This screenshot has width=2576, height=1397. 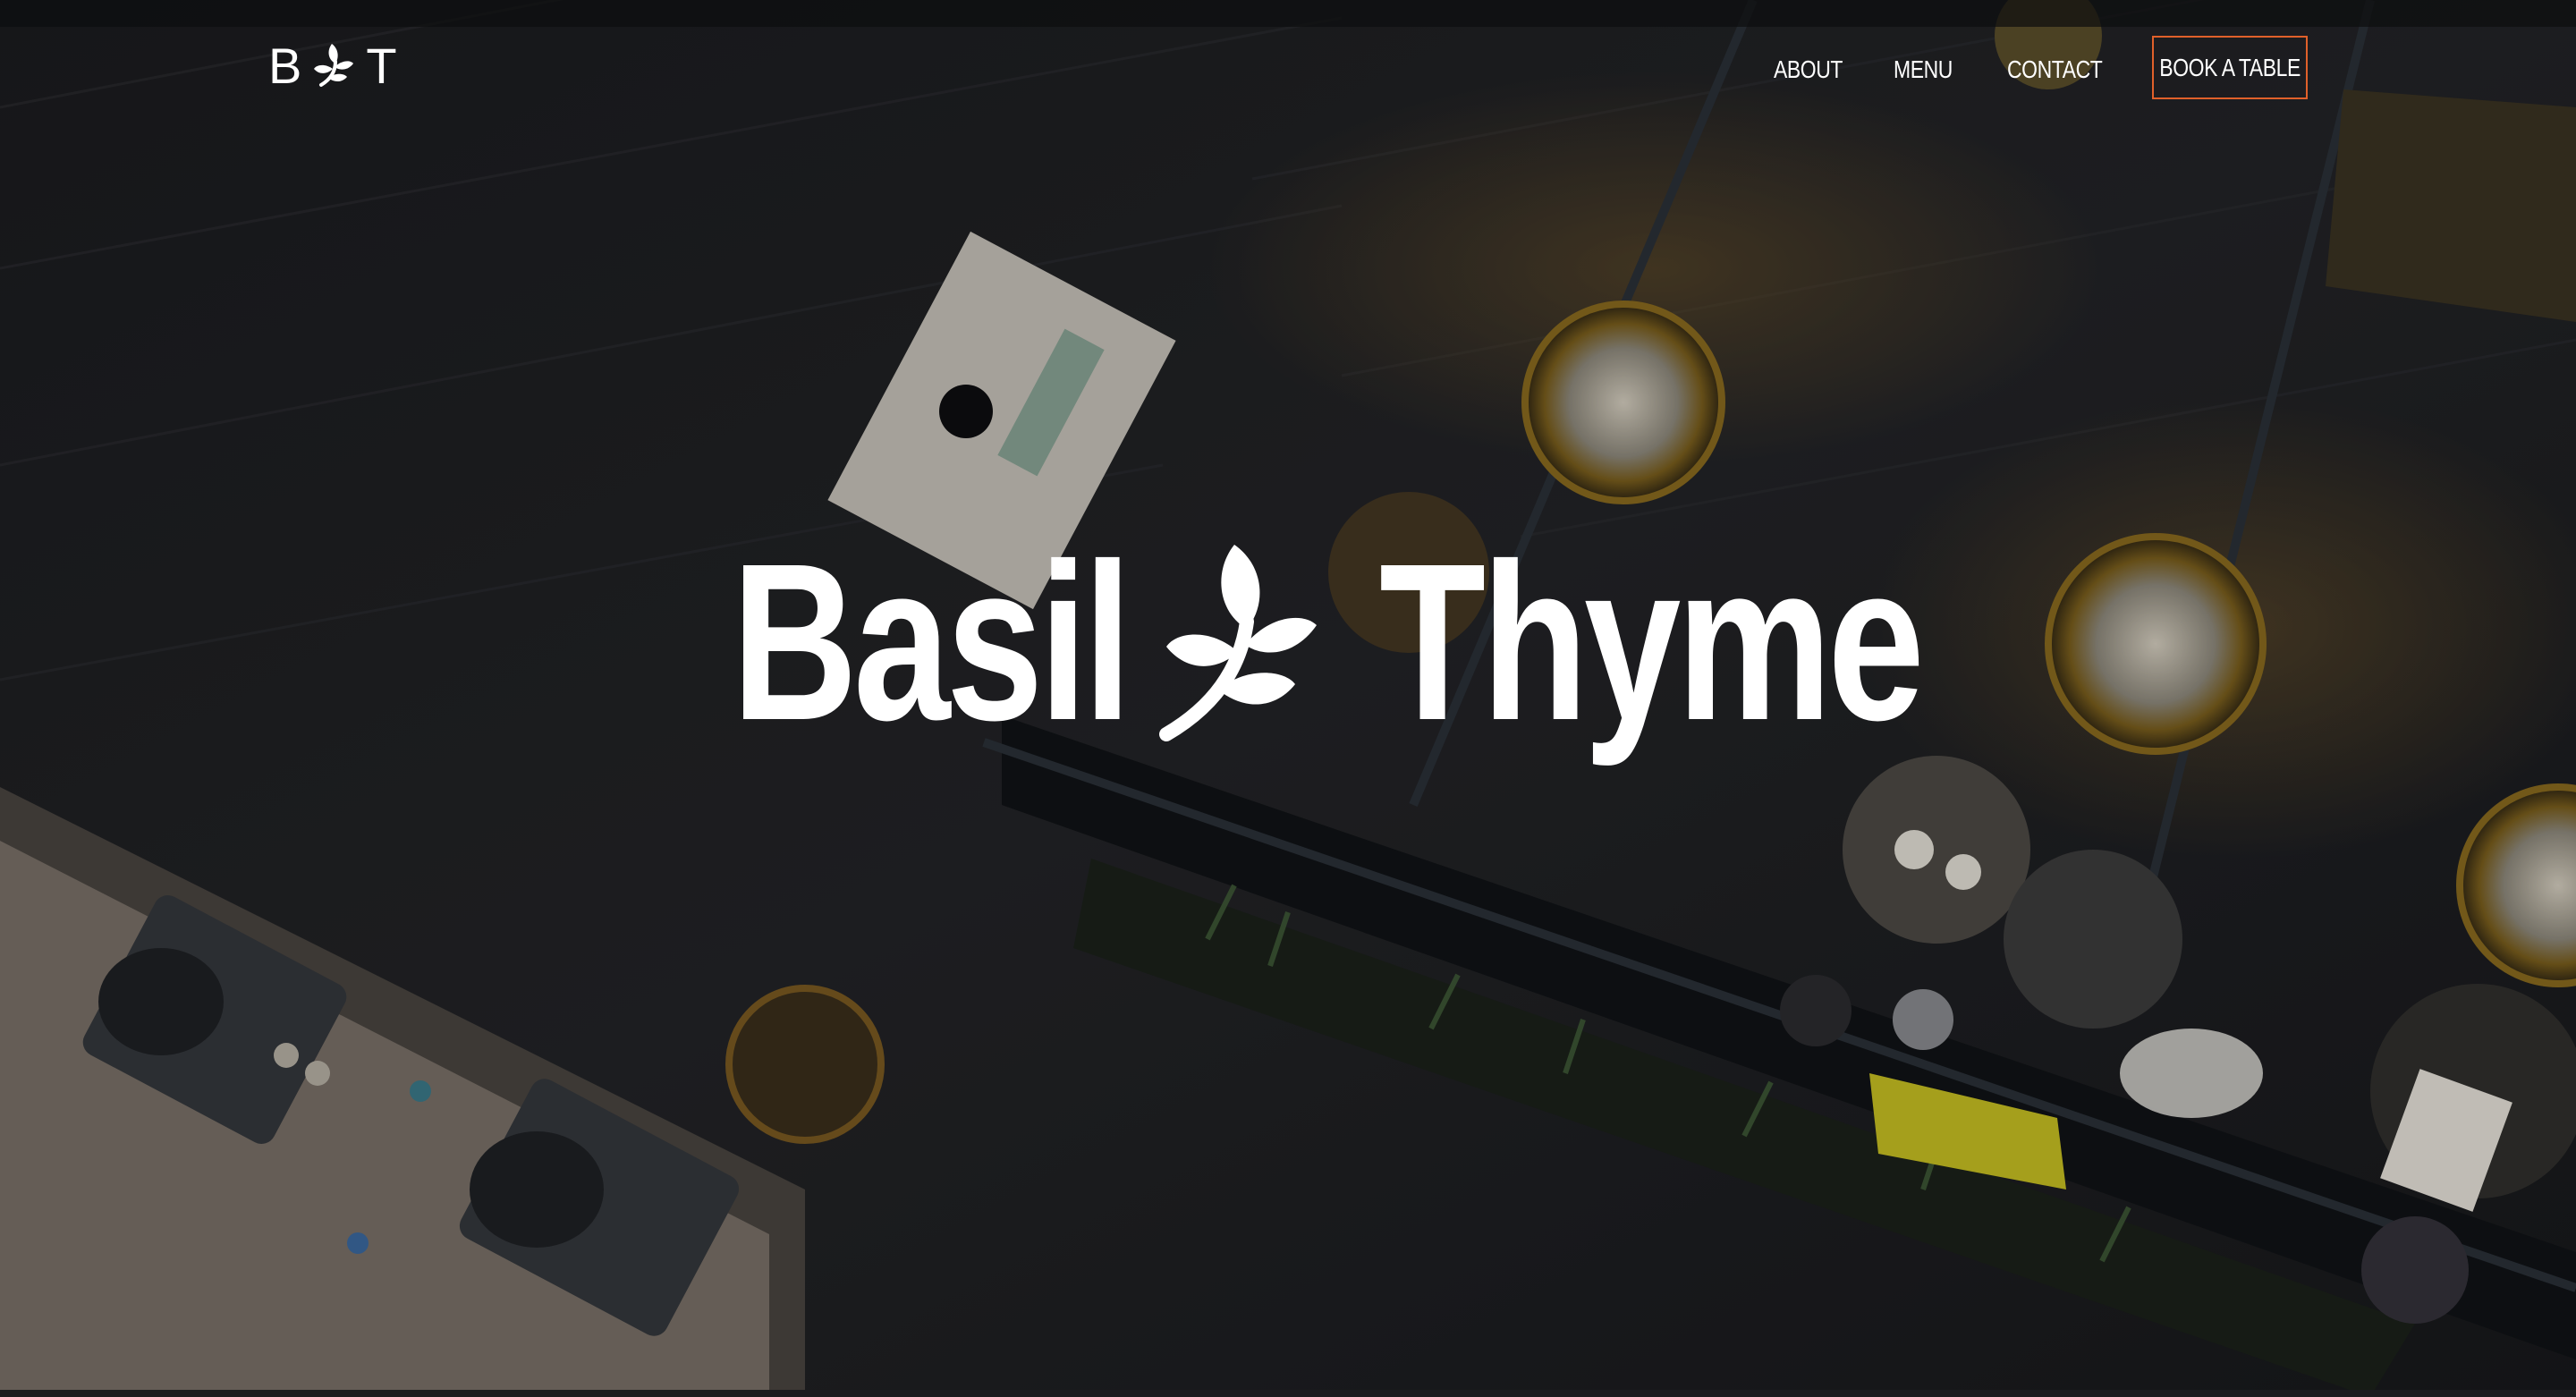 I want to click on site-logo: B T, so click(x=332, y=65).